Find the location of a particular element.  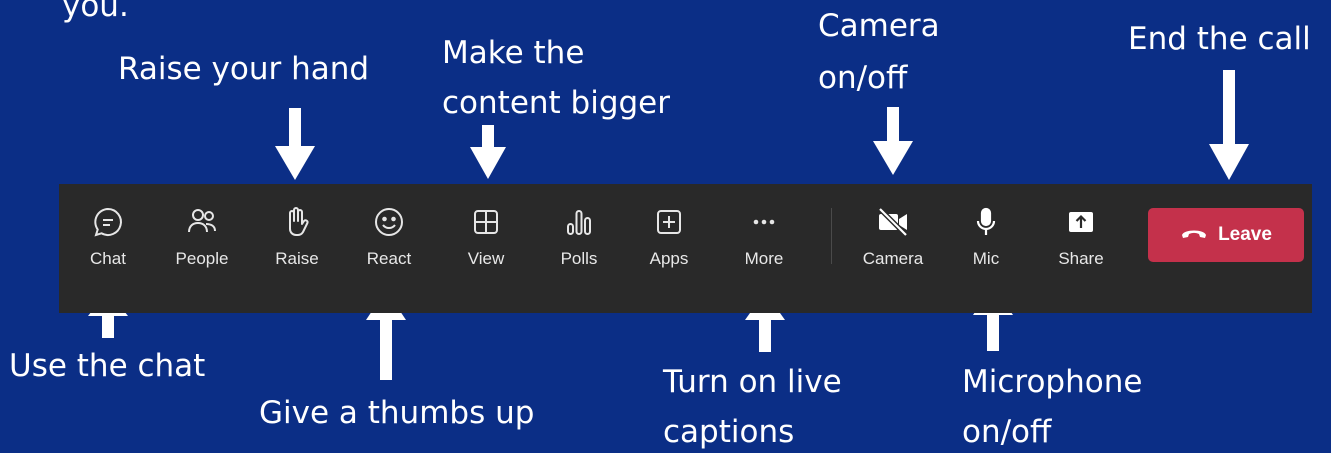

polls-button: Polls is located at coordinates (579, 248).